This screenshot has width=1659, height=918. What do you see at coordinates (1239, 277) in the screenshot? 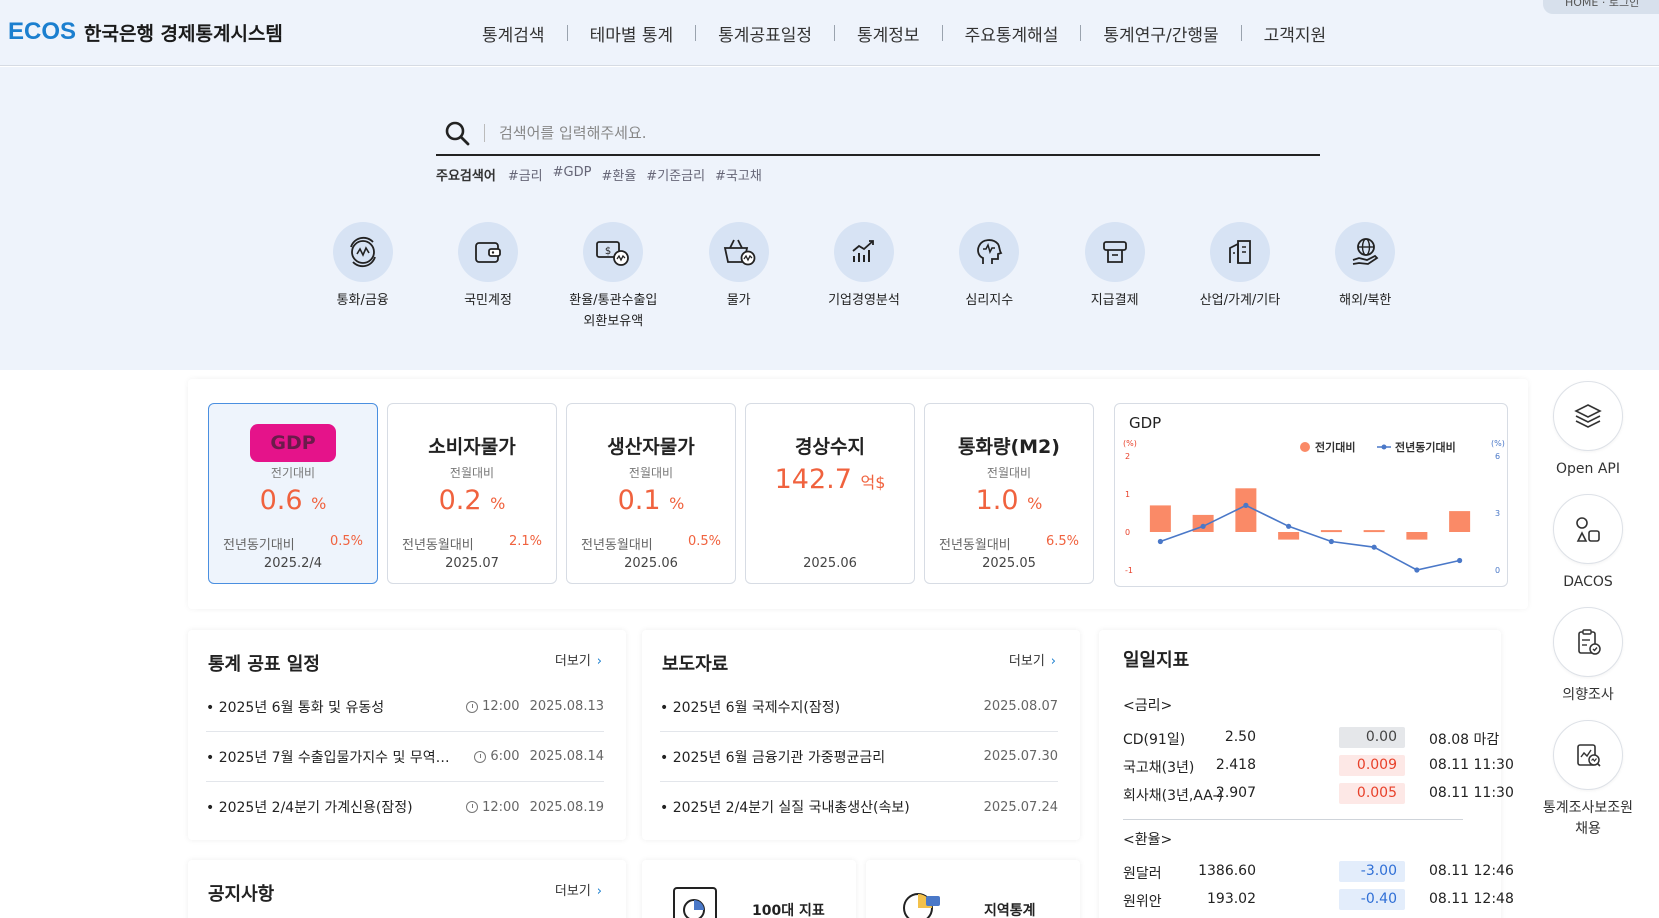
I see `category-industry-household: 산업/가계/기타` at bounding box center [1239, 277].